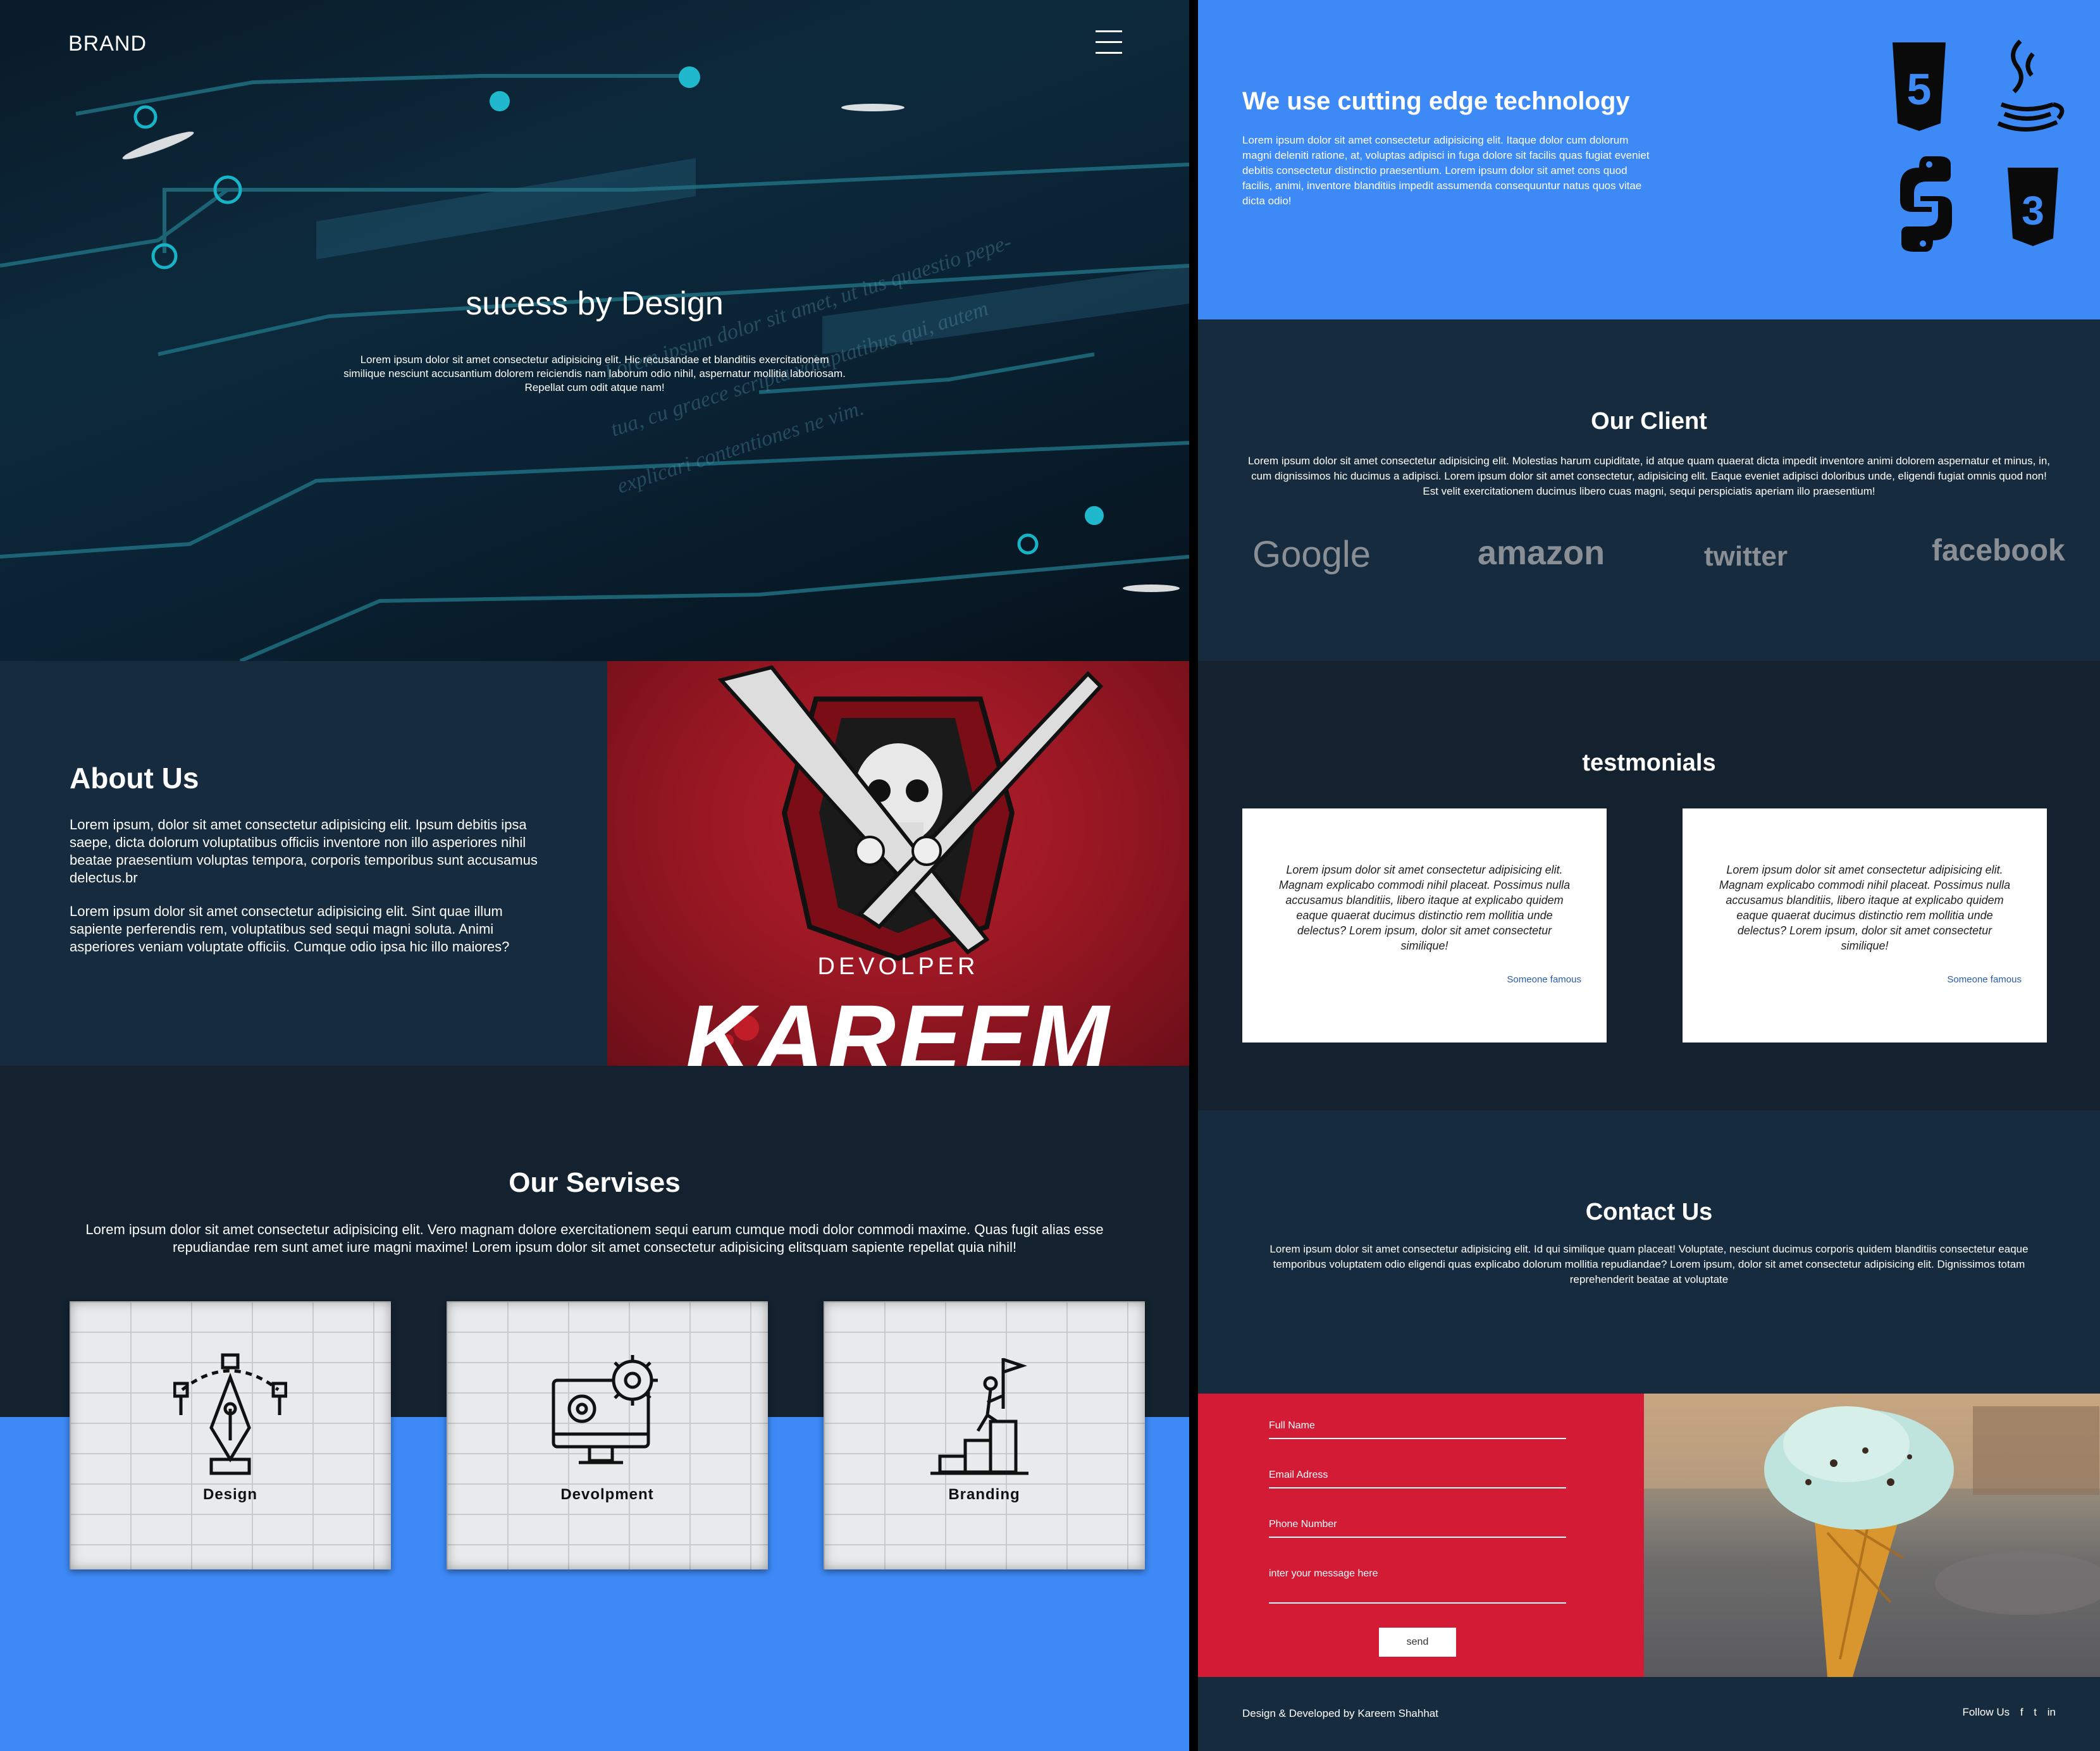 The width and height of the screenshot is (2100, 1751). Describe the element at coordinates (2052, 1712) in the screenshot. I see `linkedin-icon: in` at that location.